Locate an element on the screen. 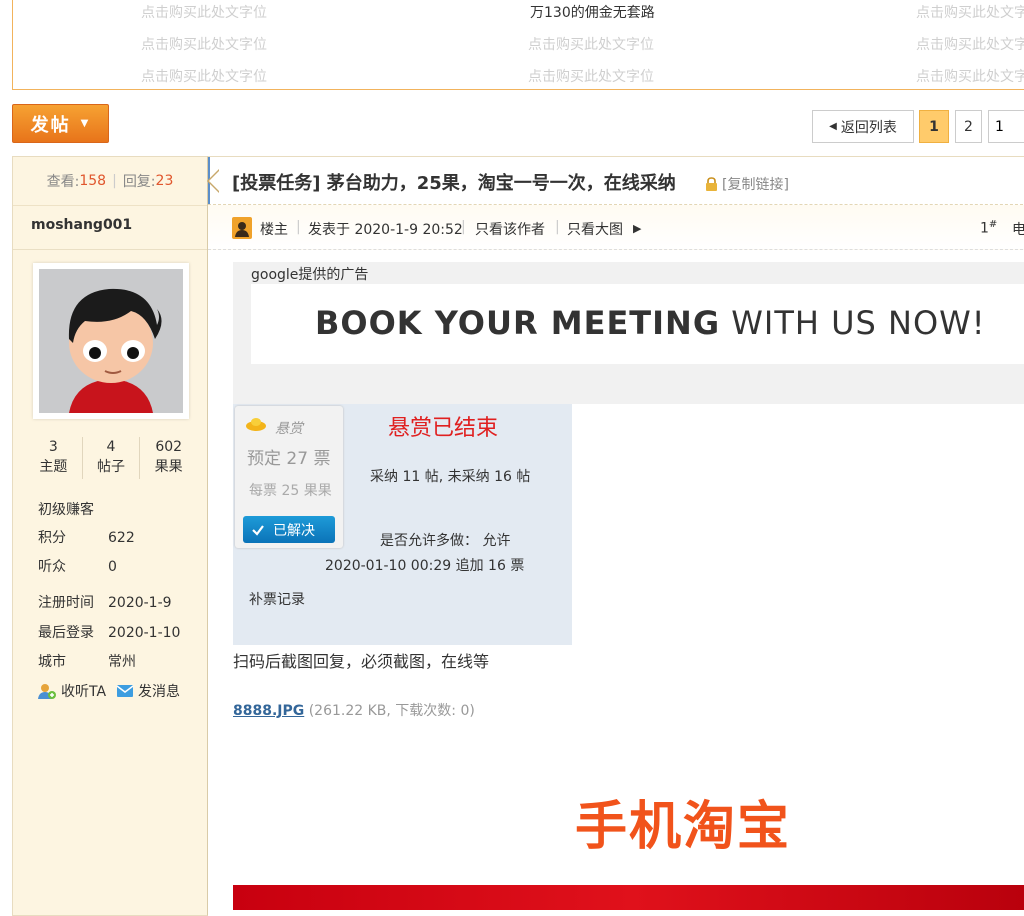  count-label: 果果 is located at coordinates (168, 467).